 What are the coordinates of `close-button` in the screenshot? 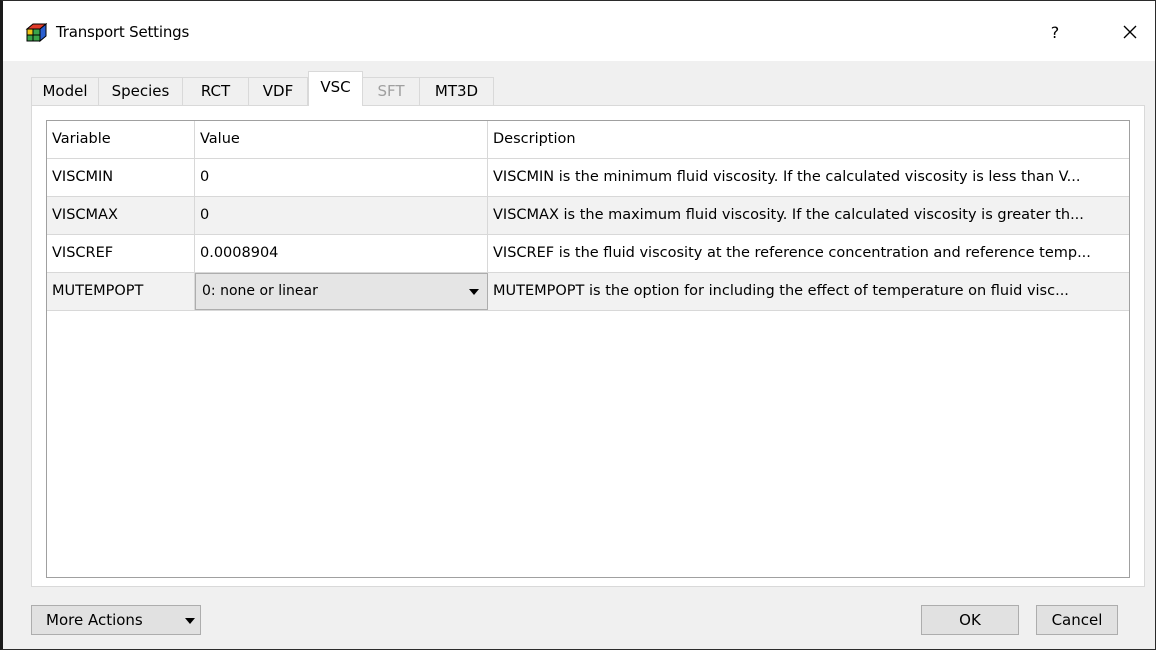 It's located at (1130, 32).